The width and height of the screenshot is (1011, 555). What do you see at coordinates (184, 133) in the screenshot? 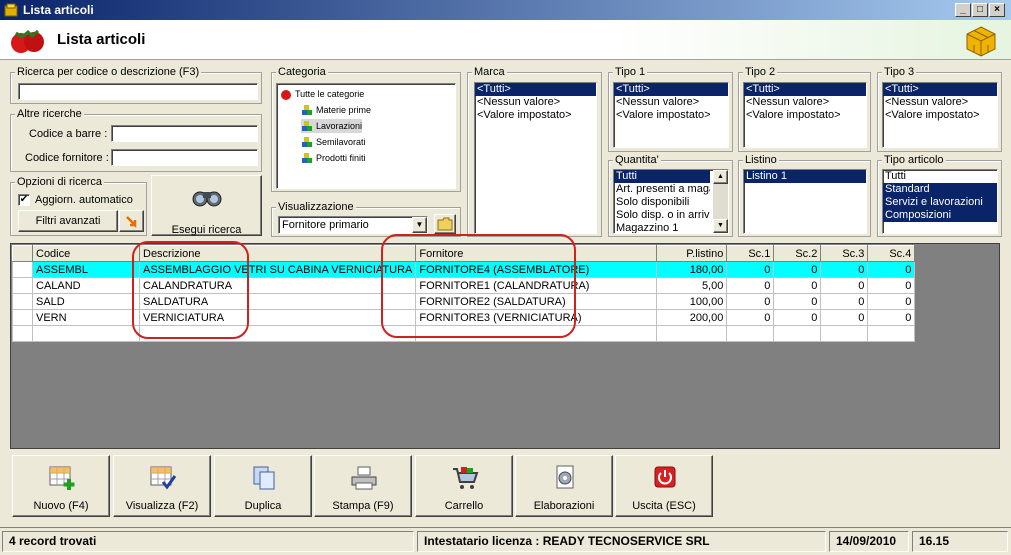
I see `barcode-input` at bounding box center [184, 133].